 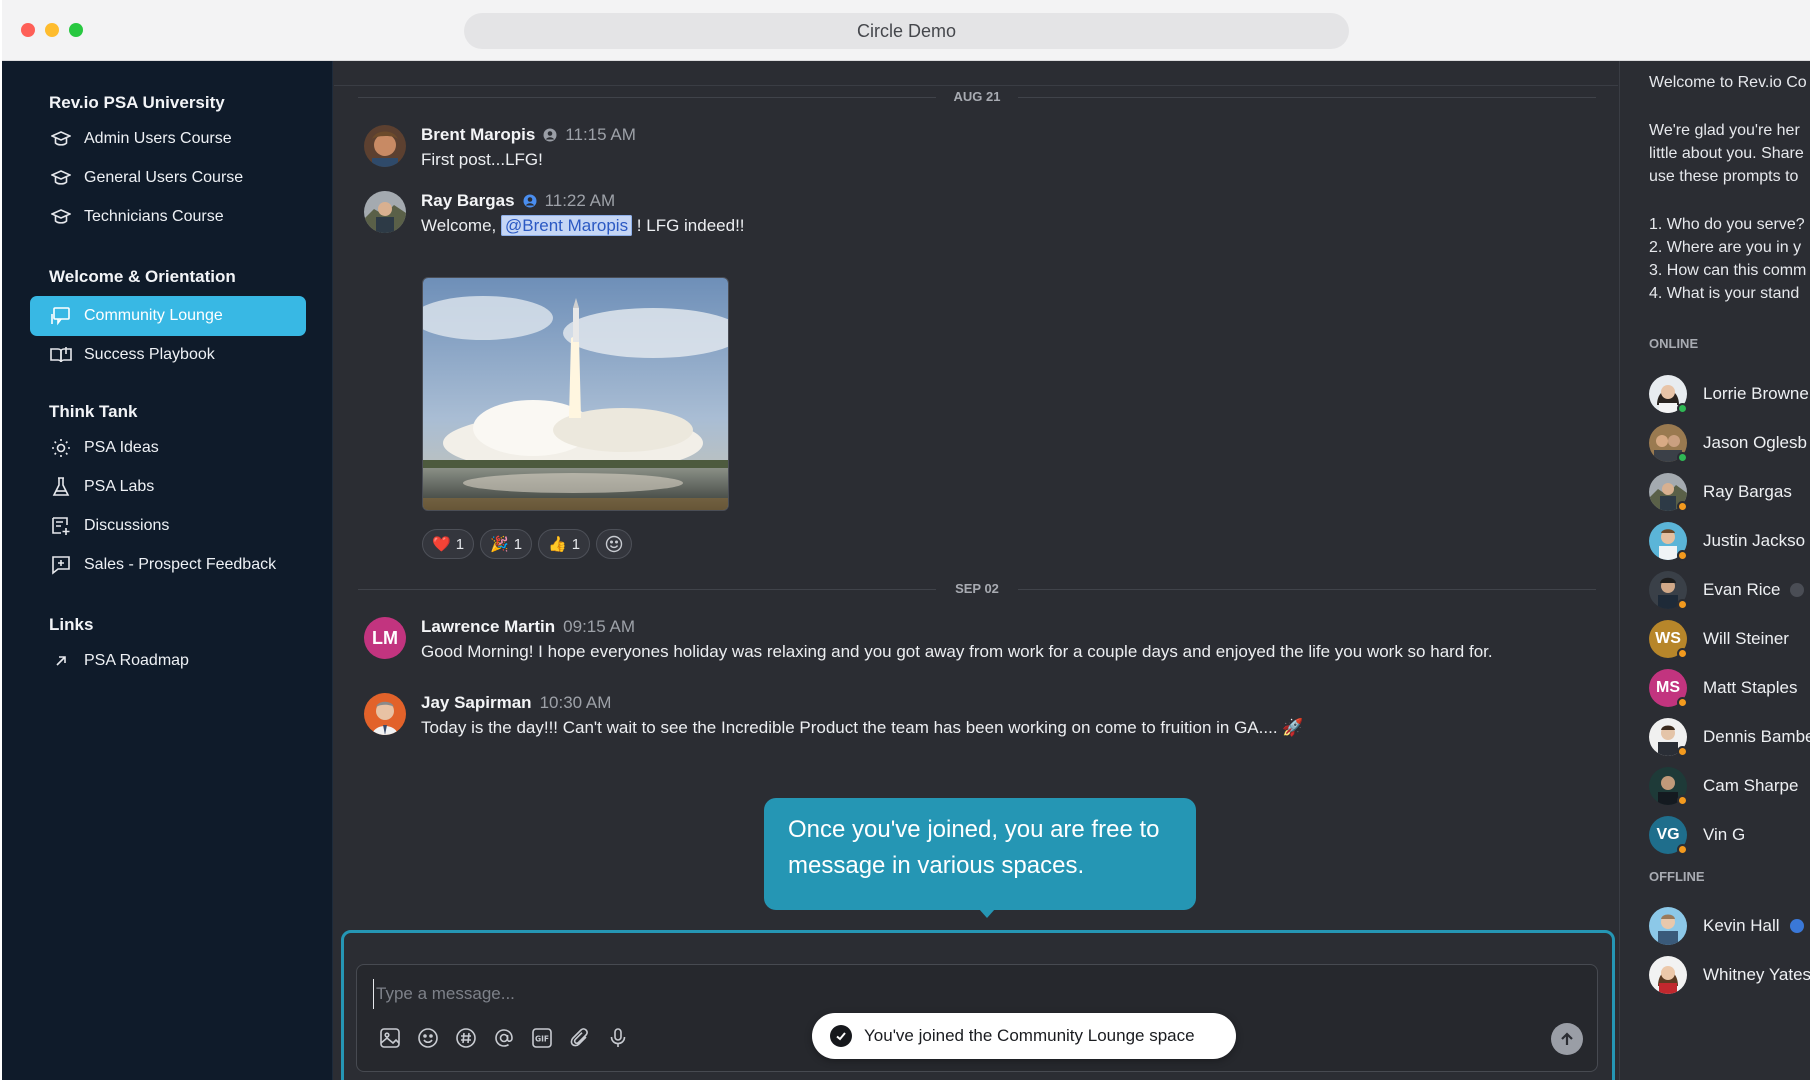 What do you see at coordinates (977, 588) in the screenshot?
I see `date-label: SEP 02` at bounding box center [977, 588].